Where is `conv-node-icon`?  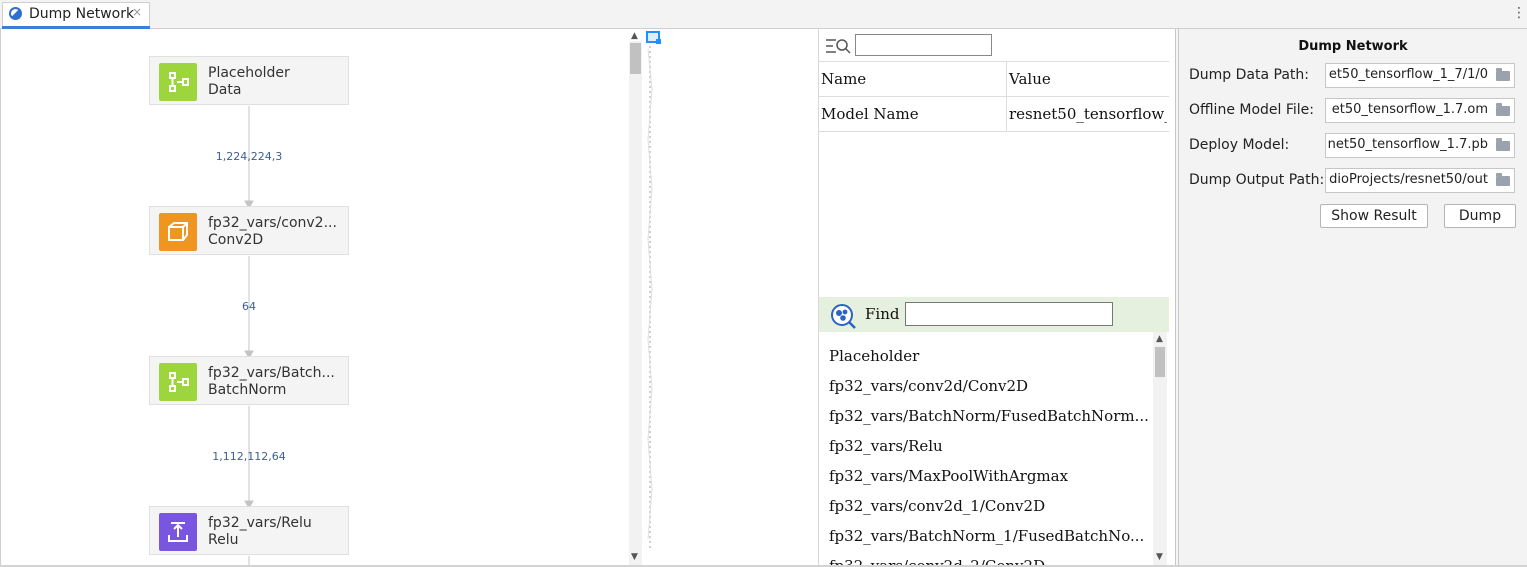 conv-node-icon is located at coordinates (178, 232).